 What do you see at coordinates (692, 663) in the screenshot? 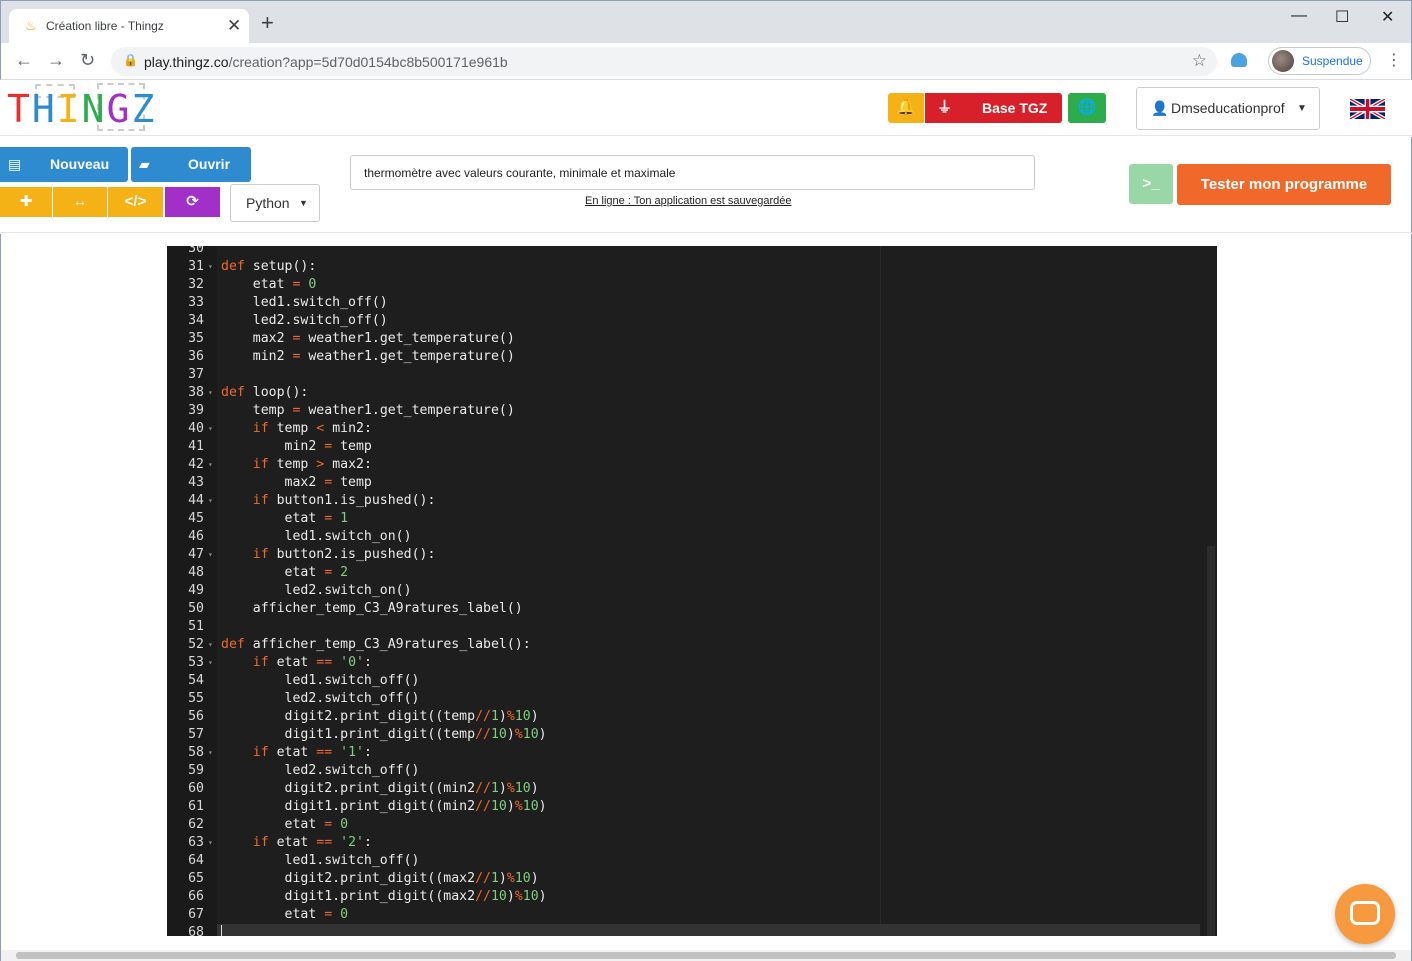
I see `code-line: 53 ▾ if etat == '0':` at bounding box center [692, 663].